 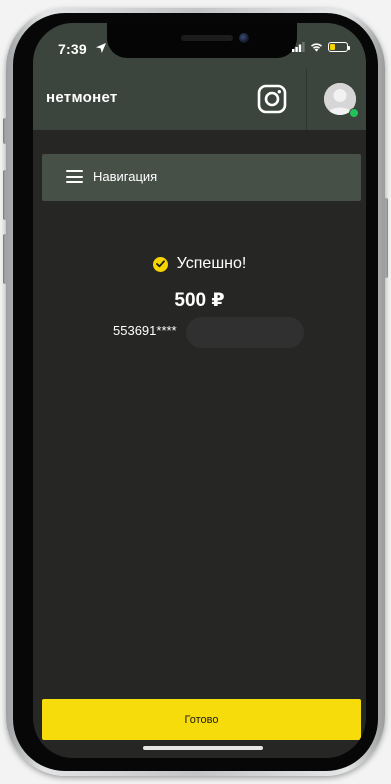 I want to click on status-indicators, so click(x=321, y=47).